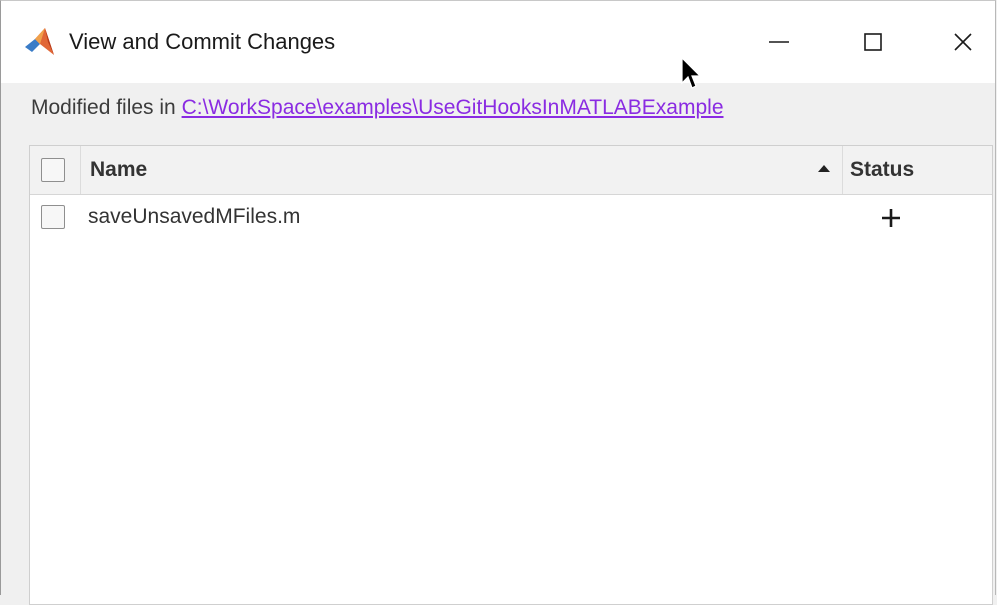 The height and width of the screenshot is (605, 997). I want to click on close-icon, so click(963, 42).